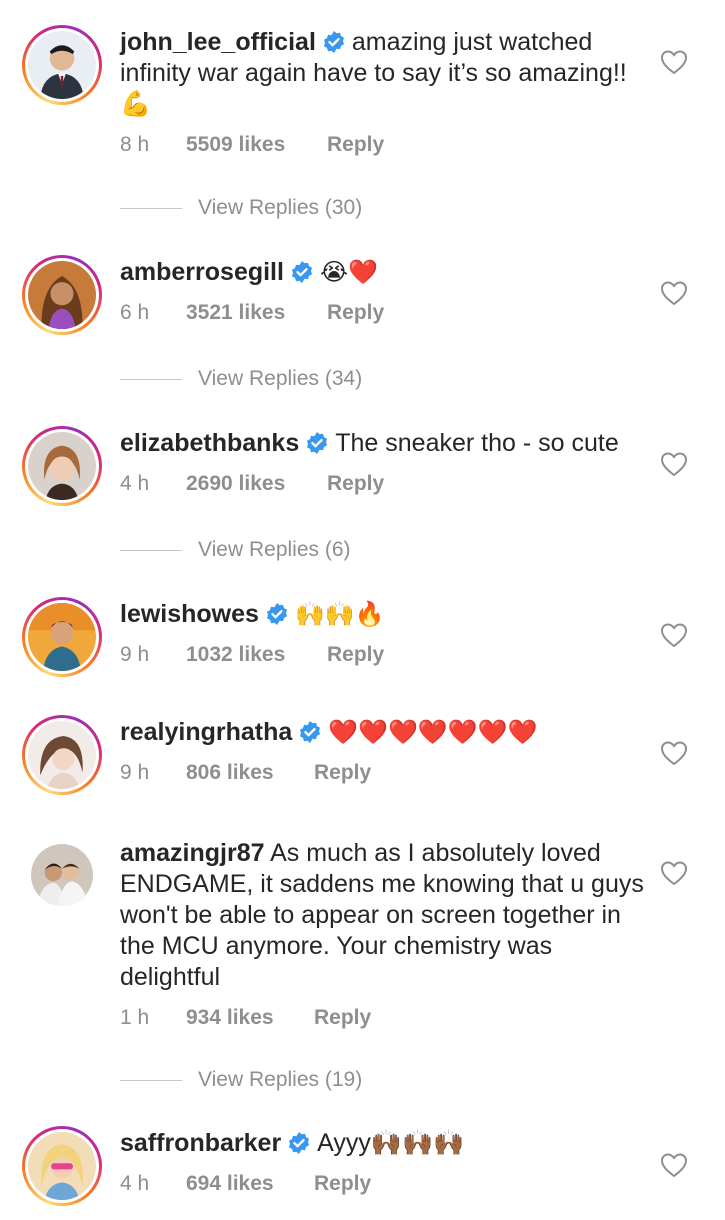  What do you see at coordinates (280, 378) in the screenshot?
I see `view-replies-label: View Replies (34)` at bounding box center [280, 378].